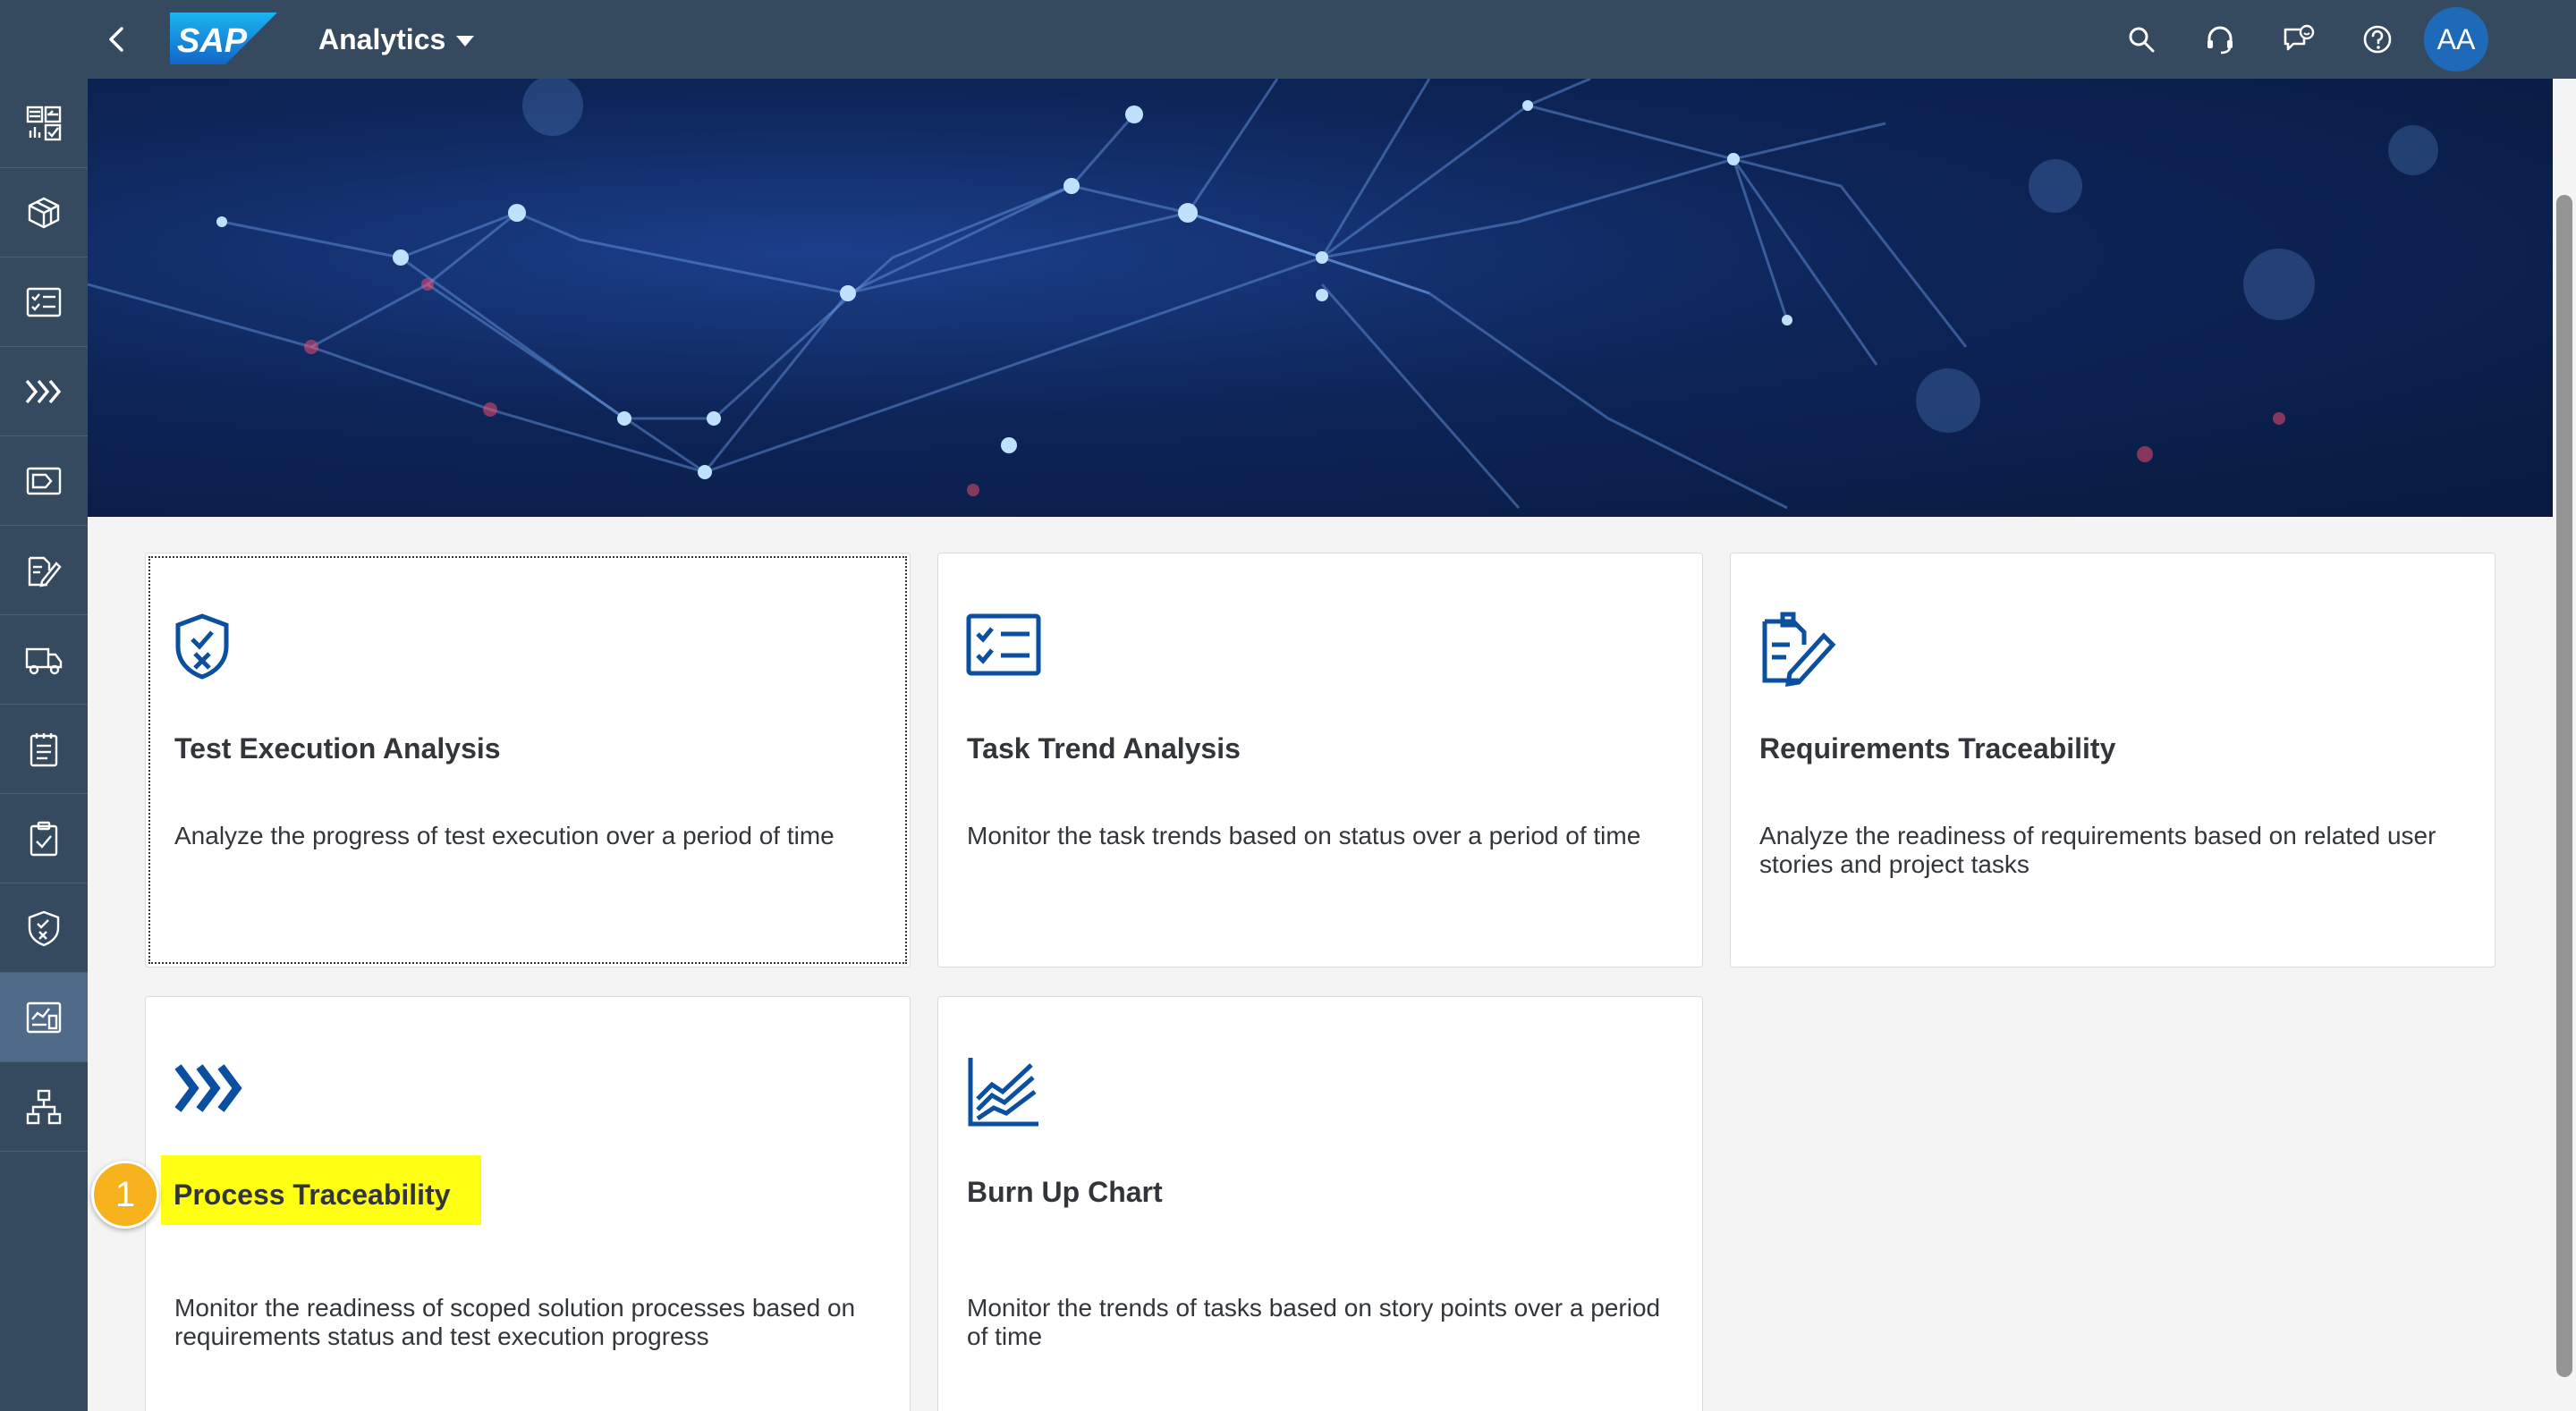  I want to click on search-icon, so click(2142, 40).